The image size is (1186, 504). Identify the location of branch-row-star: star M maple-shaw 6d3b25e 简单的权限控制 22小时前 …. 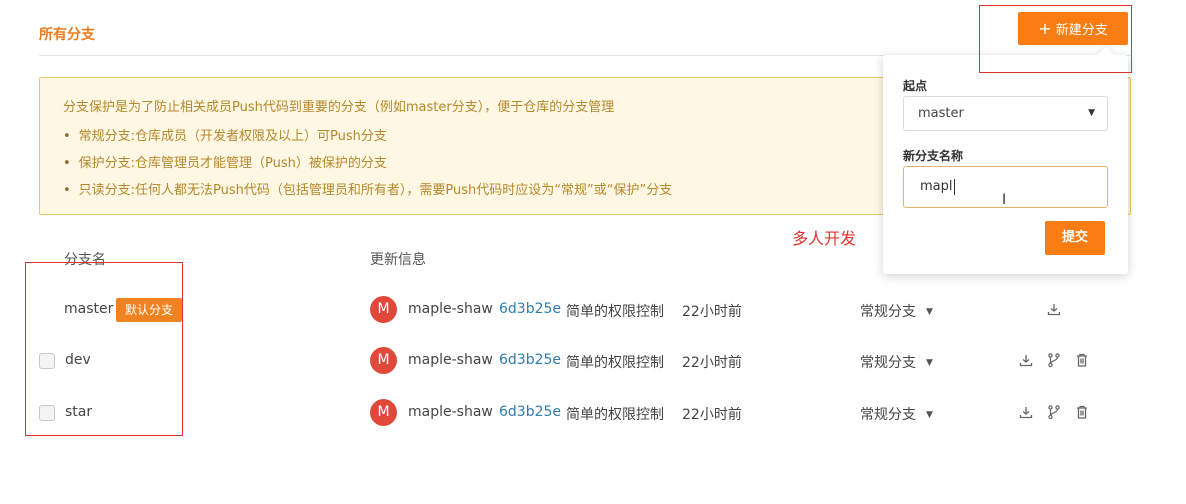
(569, 413).